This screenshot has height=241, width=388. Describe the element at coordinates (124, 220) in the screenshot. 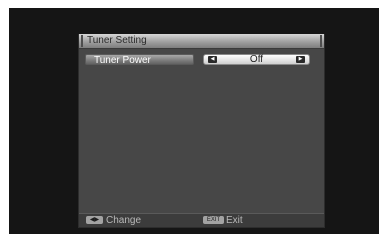

I see `change-hint: Change` at that location.